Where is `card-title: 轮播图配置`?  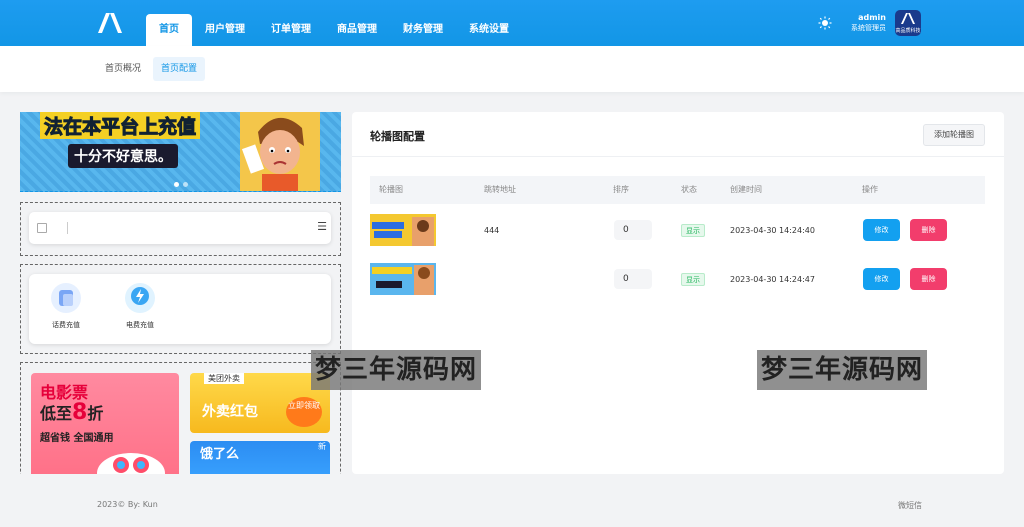 card-title: 轮播图配置 is located at coordinates (397, 136).